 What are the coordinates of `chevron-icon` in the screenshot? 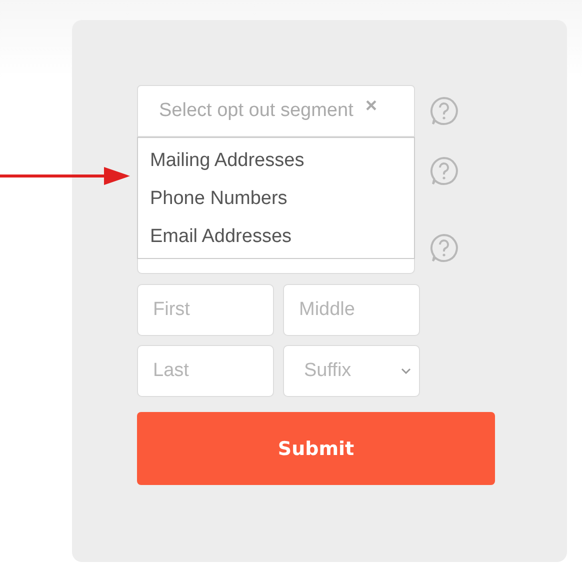 It's located at (406, 371).